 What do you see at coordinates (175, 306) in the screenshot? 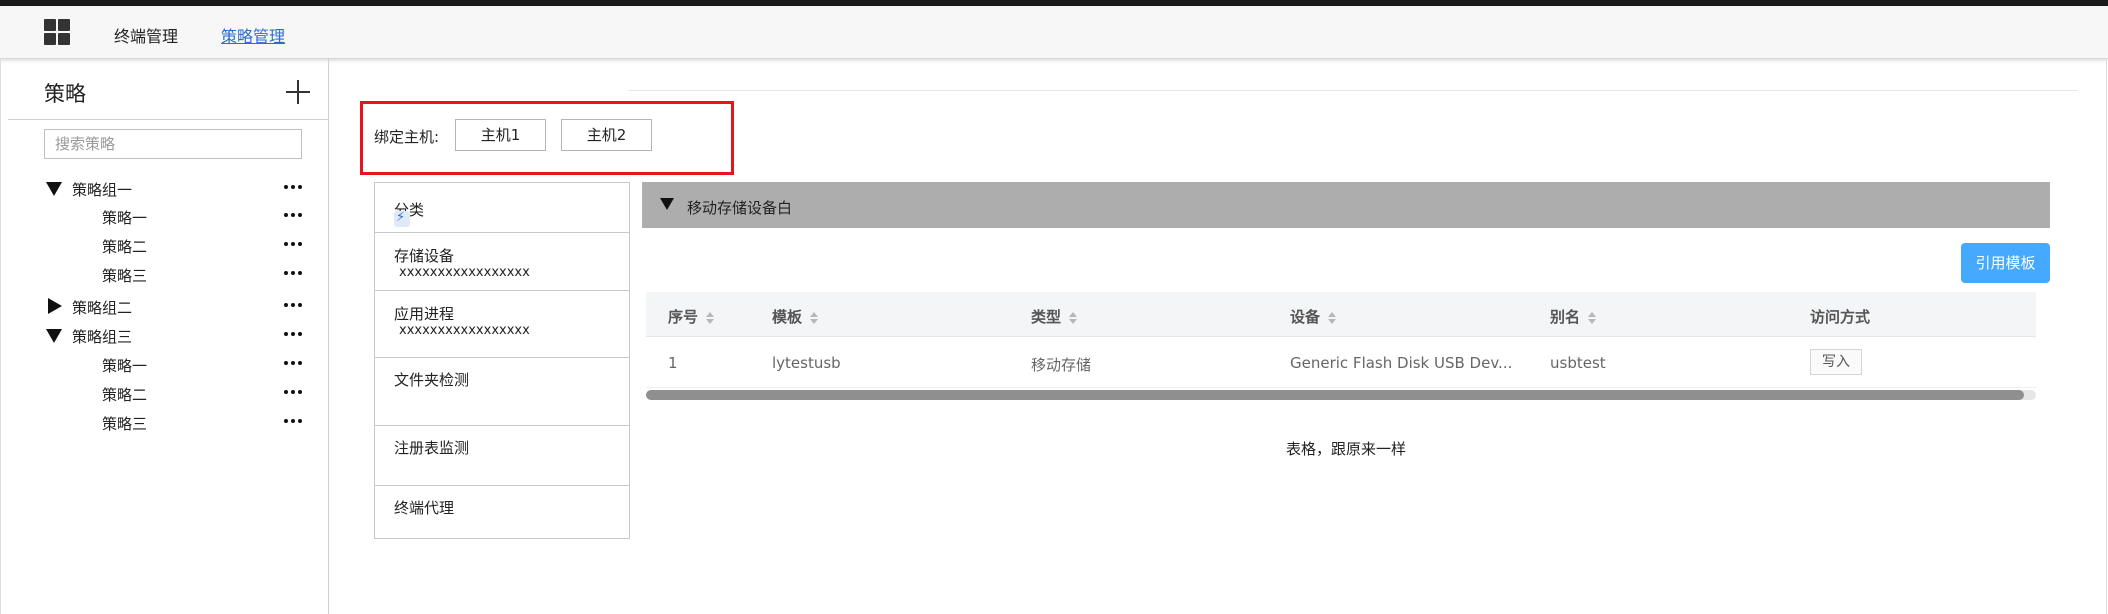
I see `tree-group-2: 策略组二` at bounding box center [175, 306].